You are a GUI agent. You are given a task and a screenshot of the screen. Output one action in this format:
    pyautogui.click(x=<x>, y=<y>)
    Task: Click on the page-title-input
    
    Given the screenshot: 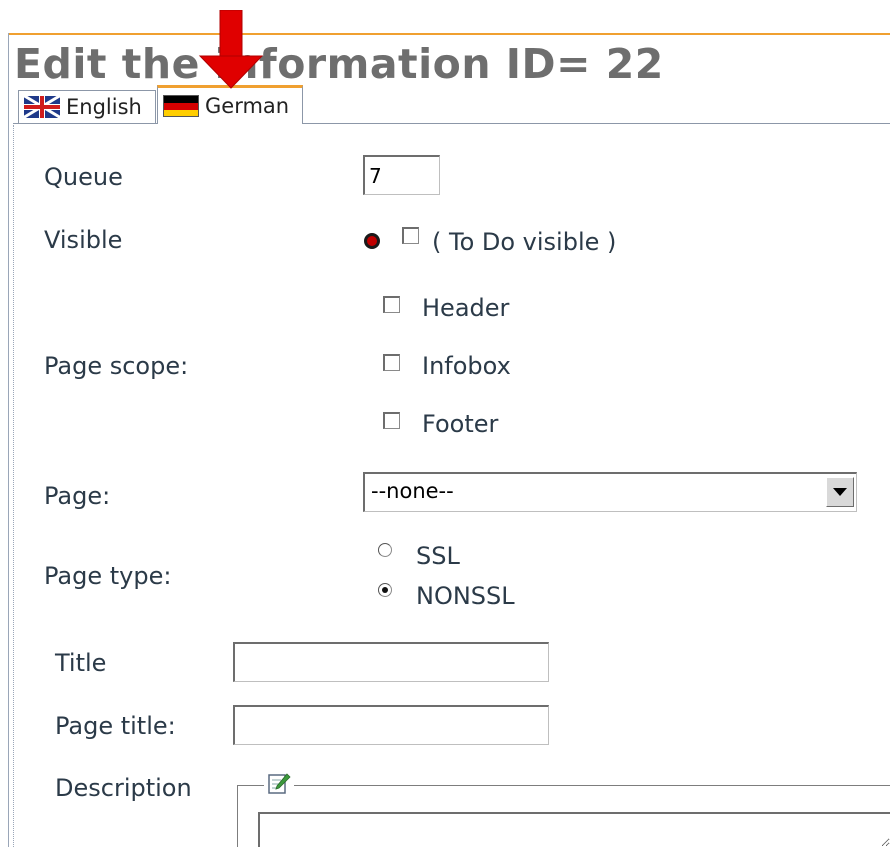 What is the action you would take?
    pyautogui.click(x=391, y=725)
    